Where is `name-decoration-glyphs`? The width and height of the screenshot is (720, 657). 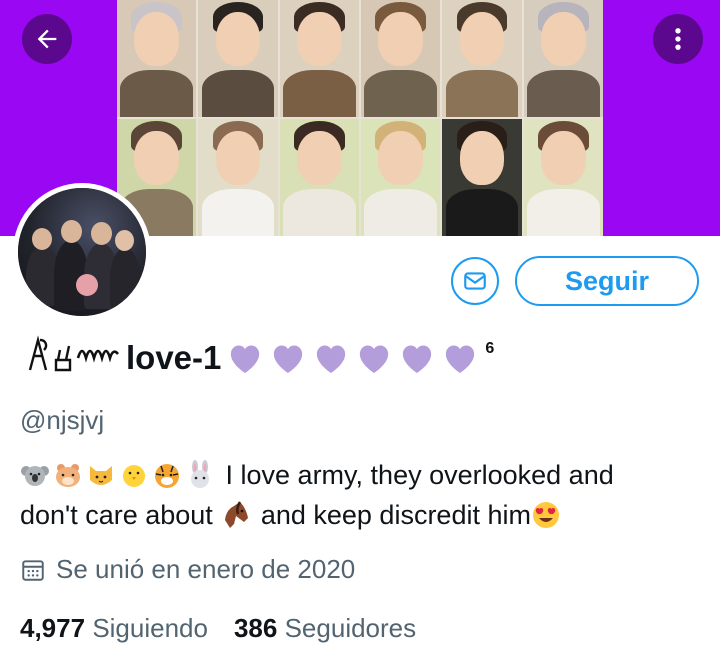
name-decoration-glyphs is located at coordinates (72, 358).